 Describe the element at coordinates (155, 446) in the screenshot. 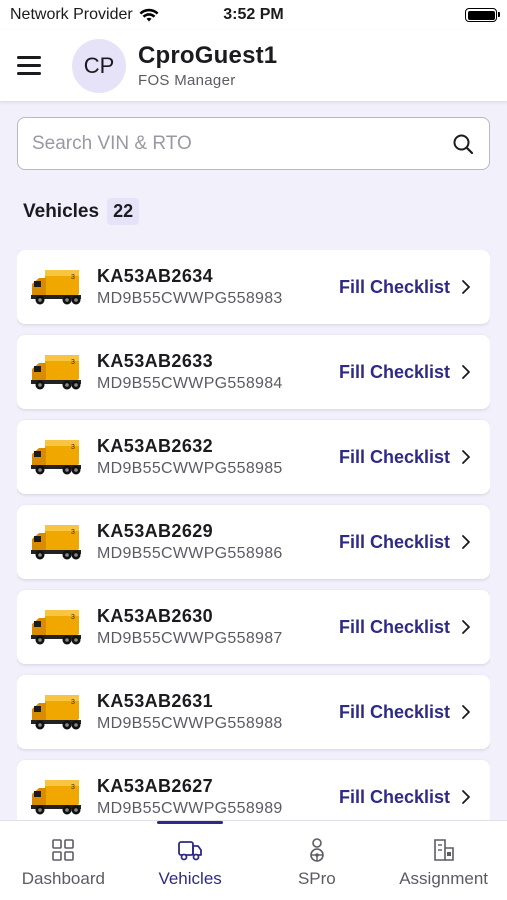

I see `vehicle-registration: KA53AB2632` at that location.